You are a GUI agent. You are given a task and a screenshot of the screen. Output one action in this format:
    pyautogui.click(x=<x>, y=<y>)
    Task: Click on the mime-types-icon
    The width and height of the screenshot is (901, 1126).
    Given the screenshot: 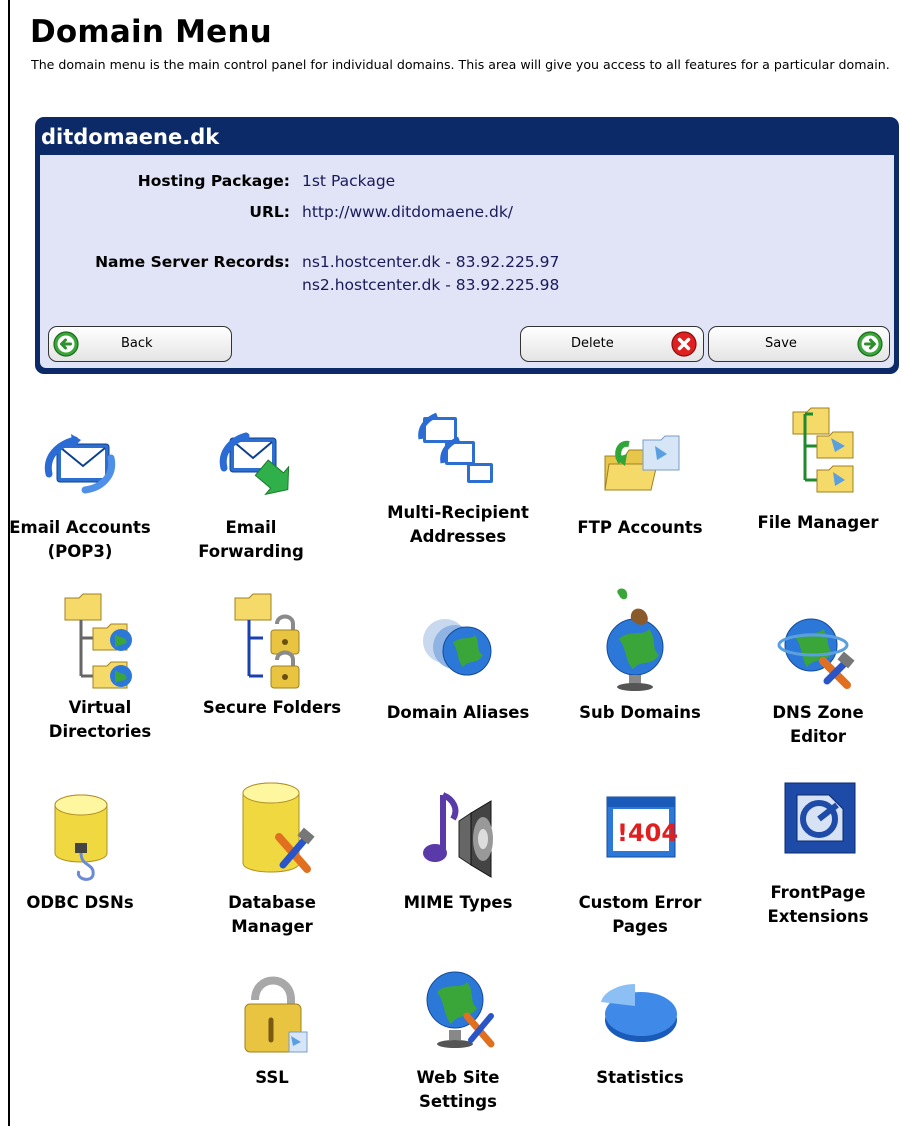 What is the action you would take?
    pyautogui.click(x=458, y=835)
    